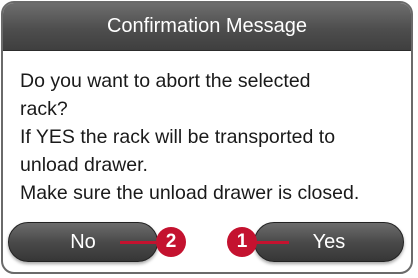 The height and width of the screenshot is (278, 418). Describe the element at coordinates (178, 137) in the screenshot. I see `message-line: If YES the rack will be transported to` at that location.